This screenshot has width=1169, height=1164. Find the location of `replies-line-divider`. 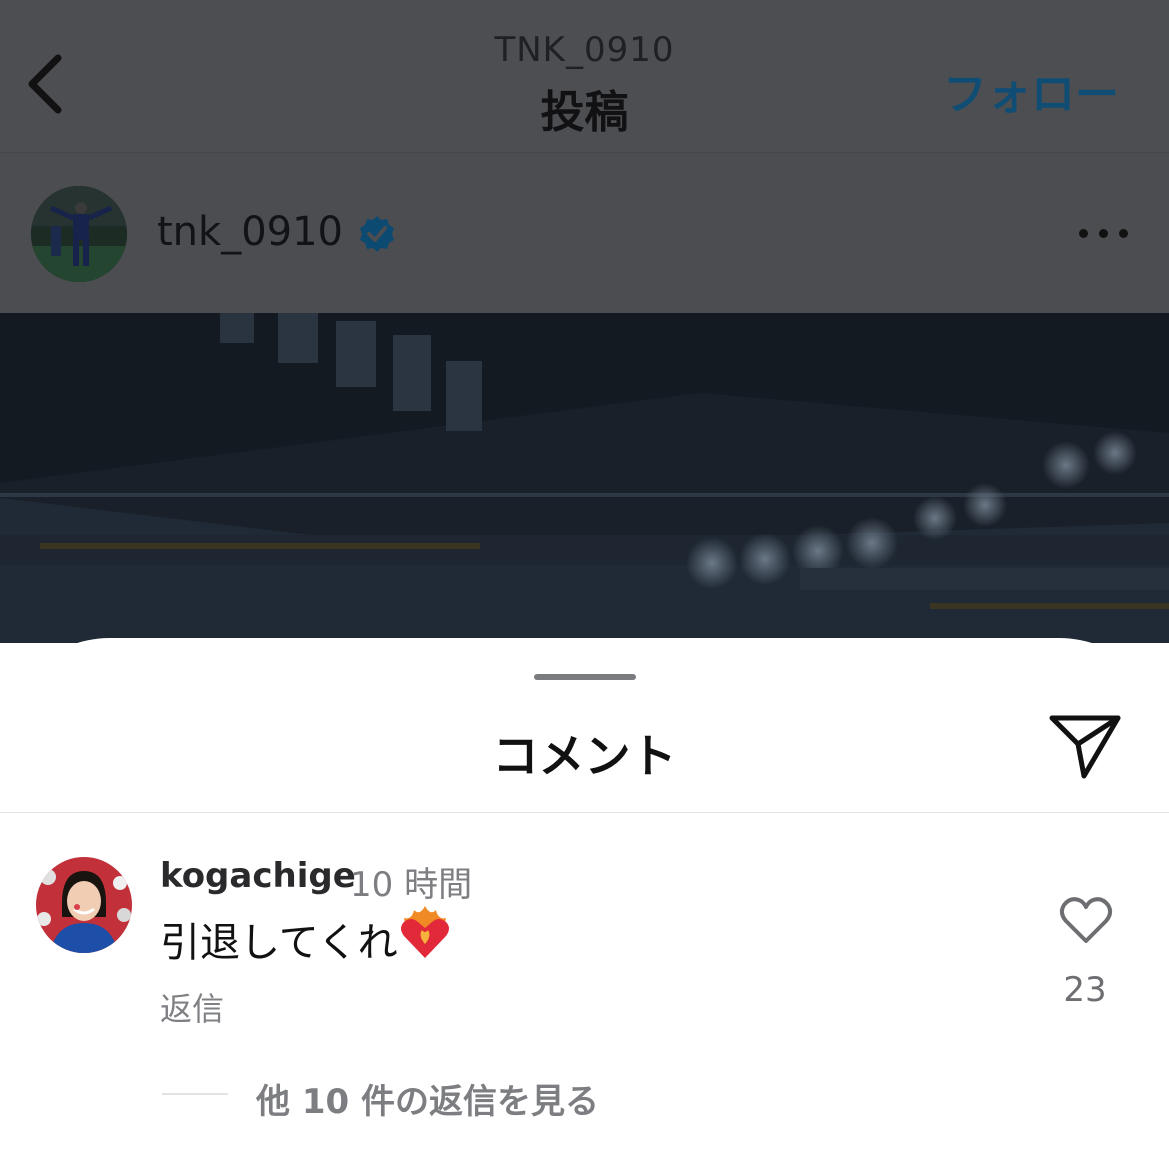

replies-line-divider is located at coordinates (195, 1094).